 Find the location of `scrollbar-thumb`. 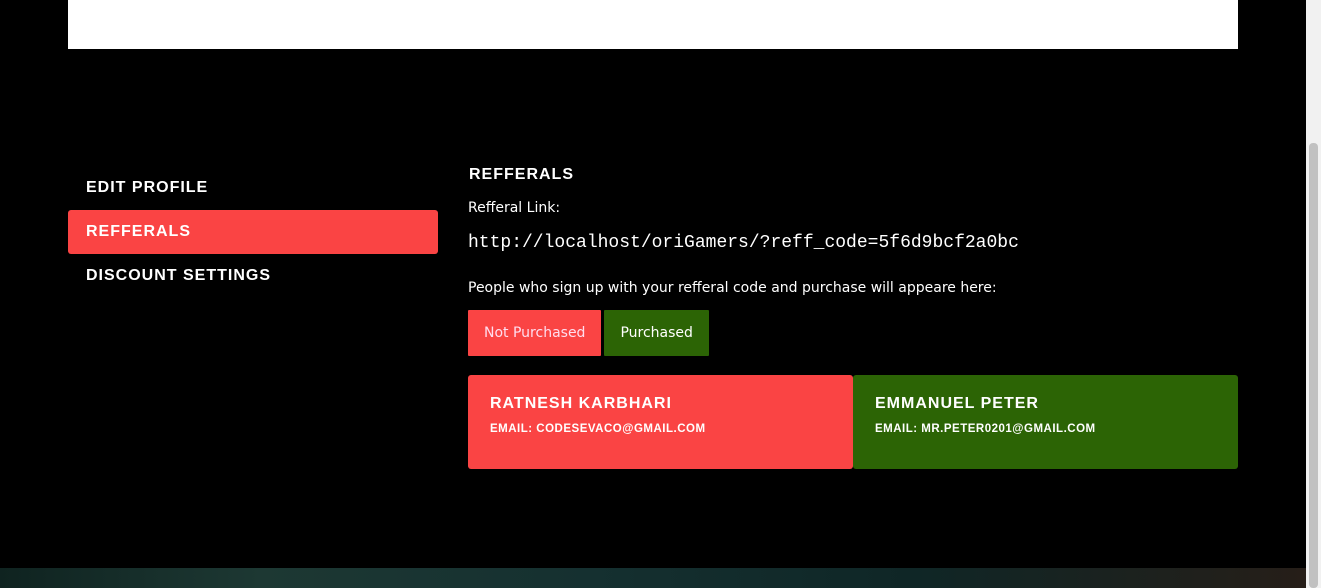

scrollbar-thumb is located at coordinates (1313, 365).